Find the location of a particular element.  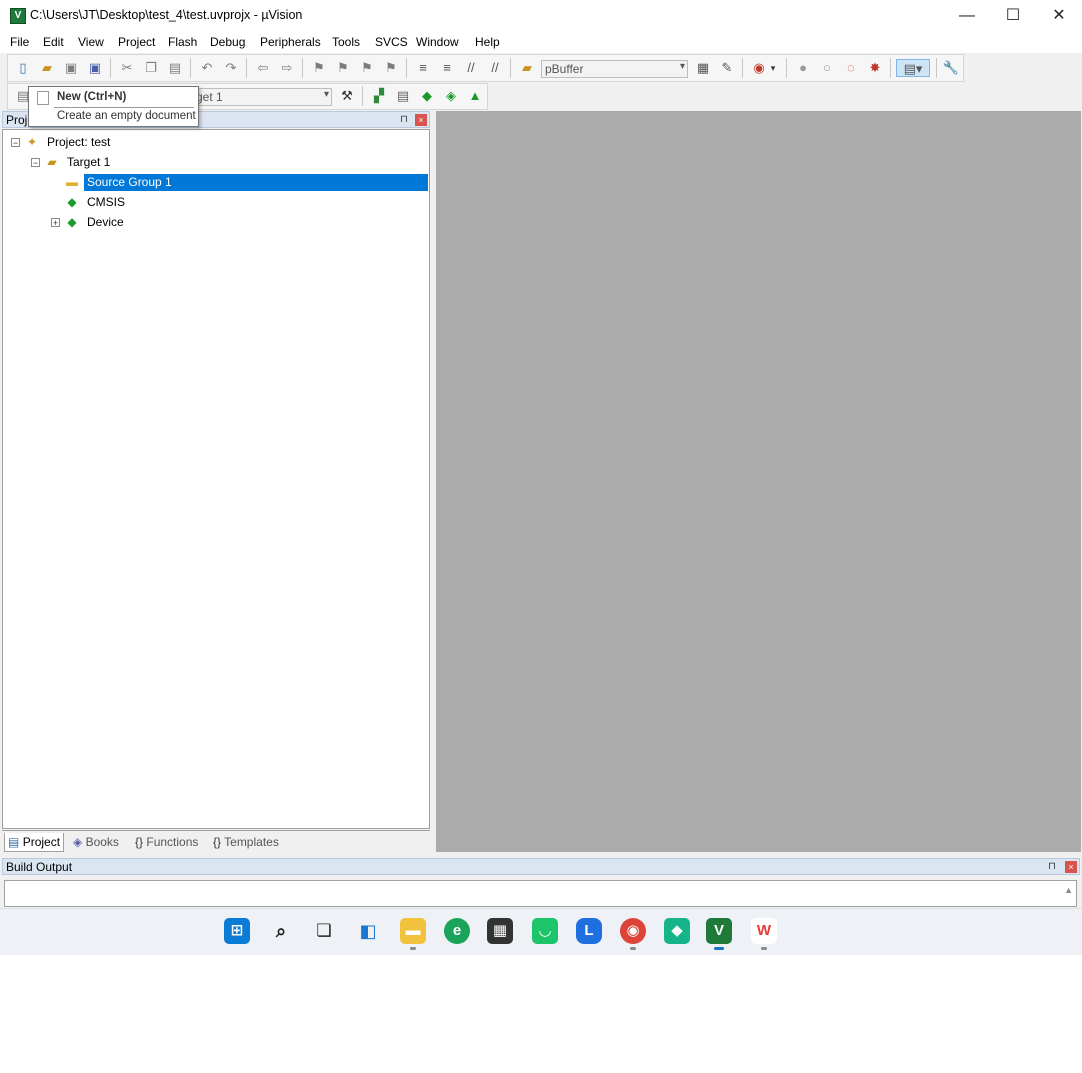

indent-icon: ≡ is located at coordinates (423, 68).